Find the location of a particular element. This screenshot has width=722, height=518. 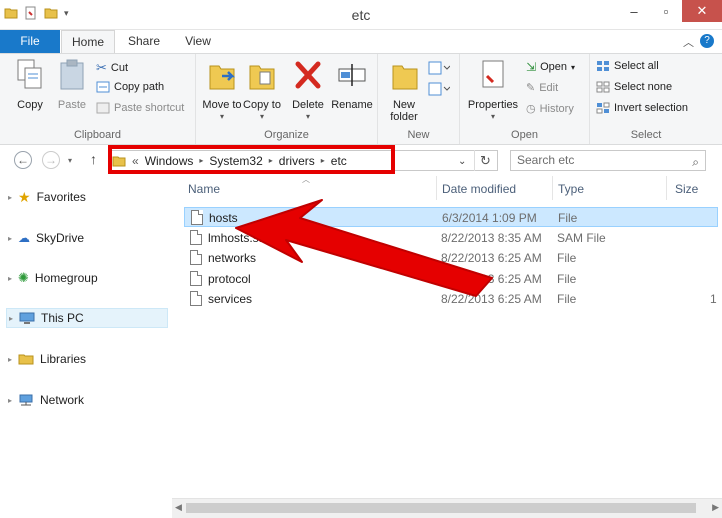

window-controls: ‒ ▫ ✕ is located at coordinates (670, 11).